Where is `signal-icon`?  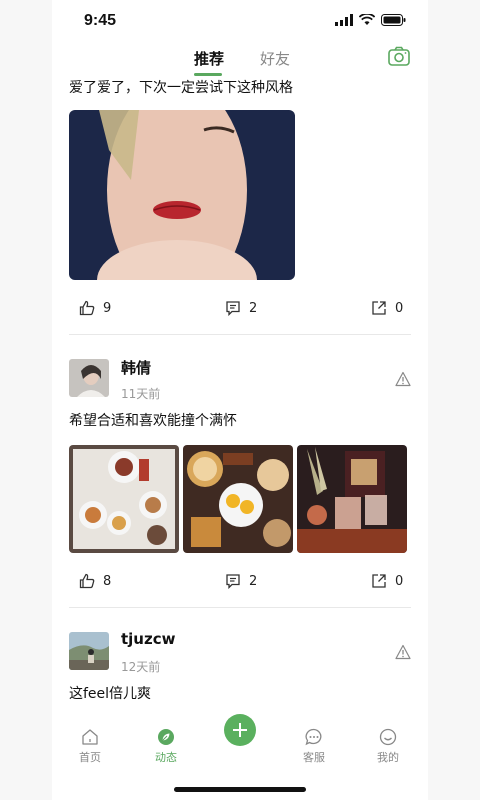 signal-icon is located at coordinates (344, 20).